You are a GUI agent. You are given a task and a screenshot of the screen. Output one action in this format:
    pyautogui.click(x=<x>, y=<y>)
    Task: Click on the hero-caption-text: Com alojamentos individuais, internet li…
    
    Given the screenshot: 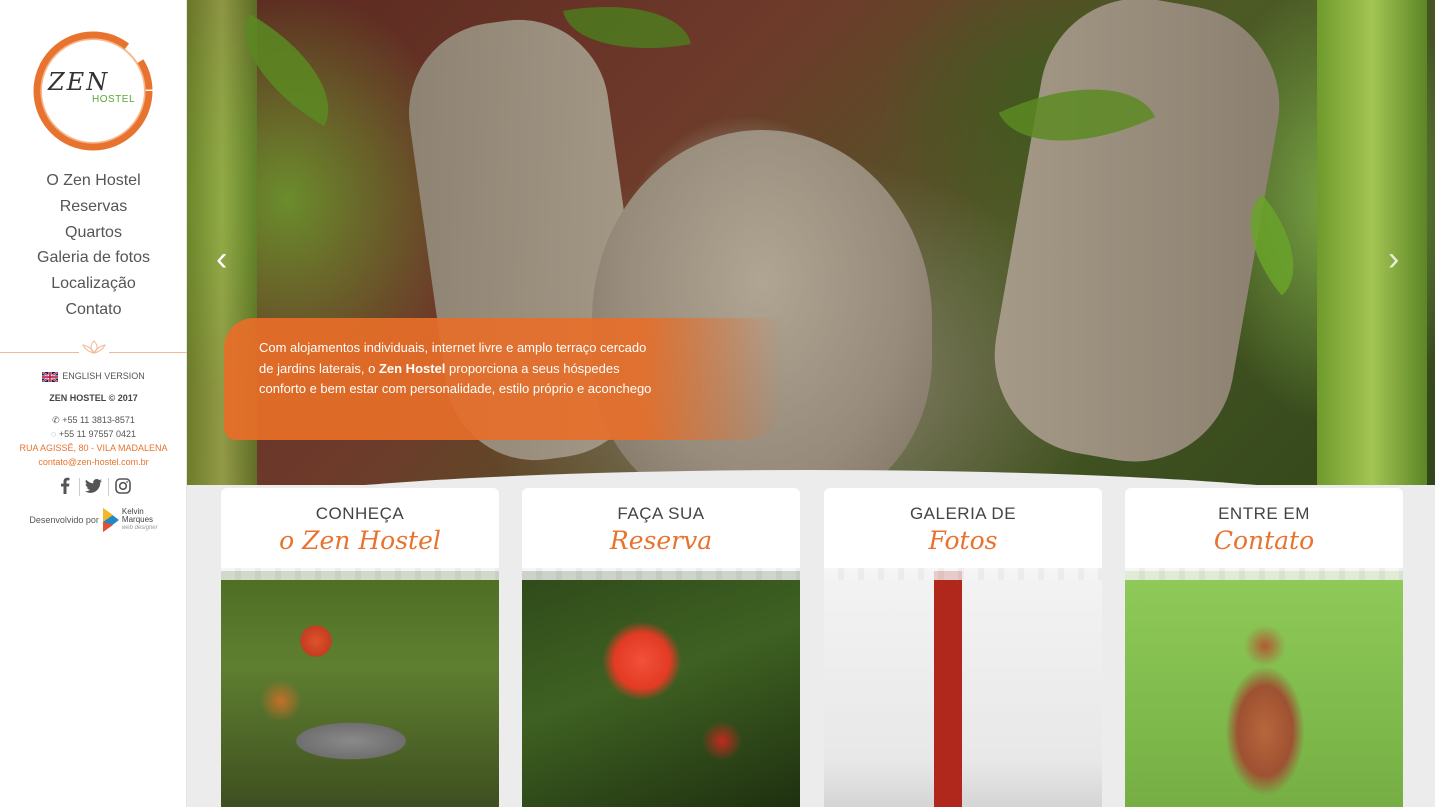 What is the action you would take?
    pyautogui.click(x=456, y=369)
    